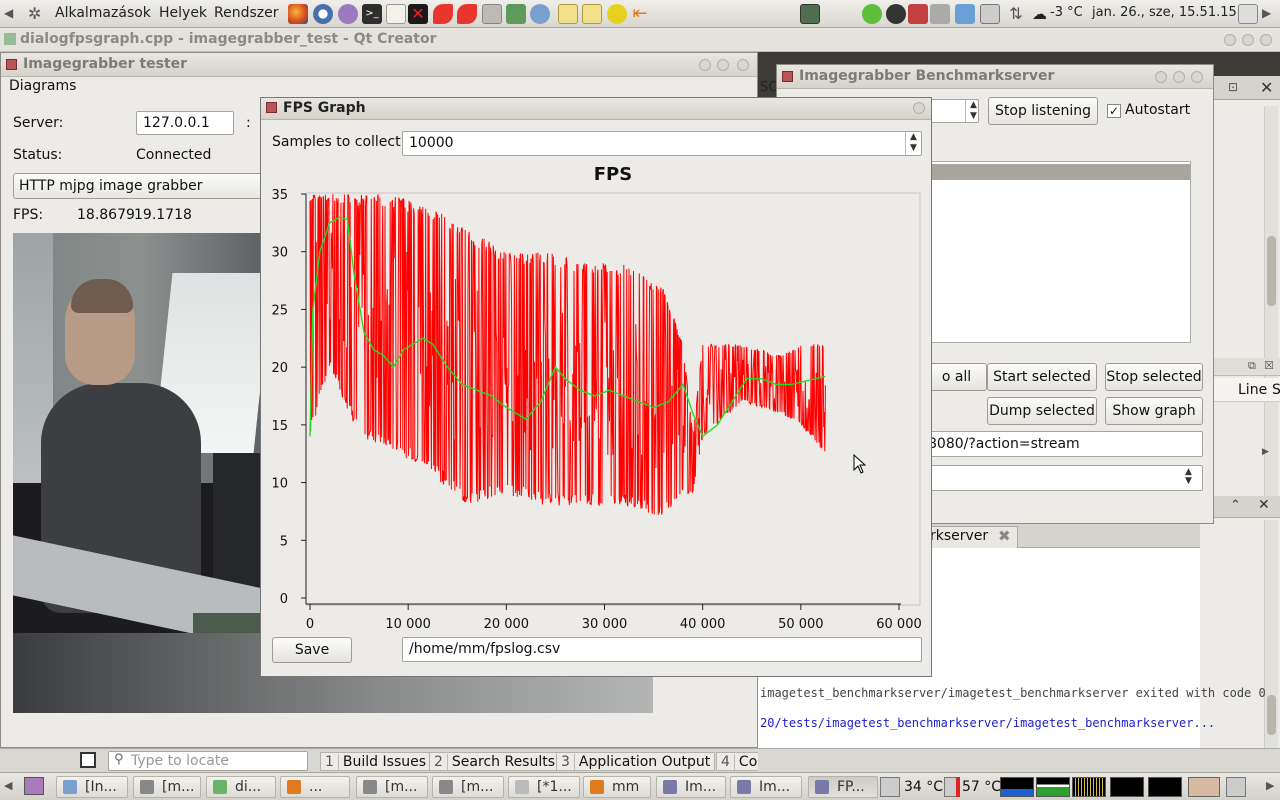  I want to click on yellow-circle-icon, so click(617, 14).